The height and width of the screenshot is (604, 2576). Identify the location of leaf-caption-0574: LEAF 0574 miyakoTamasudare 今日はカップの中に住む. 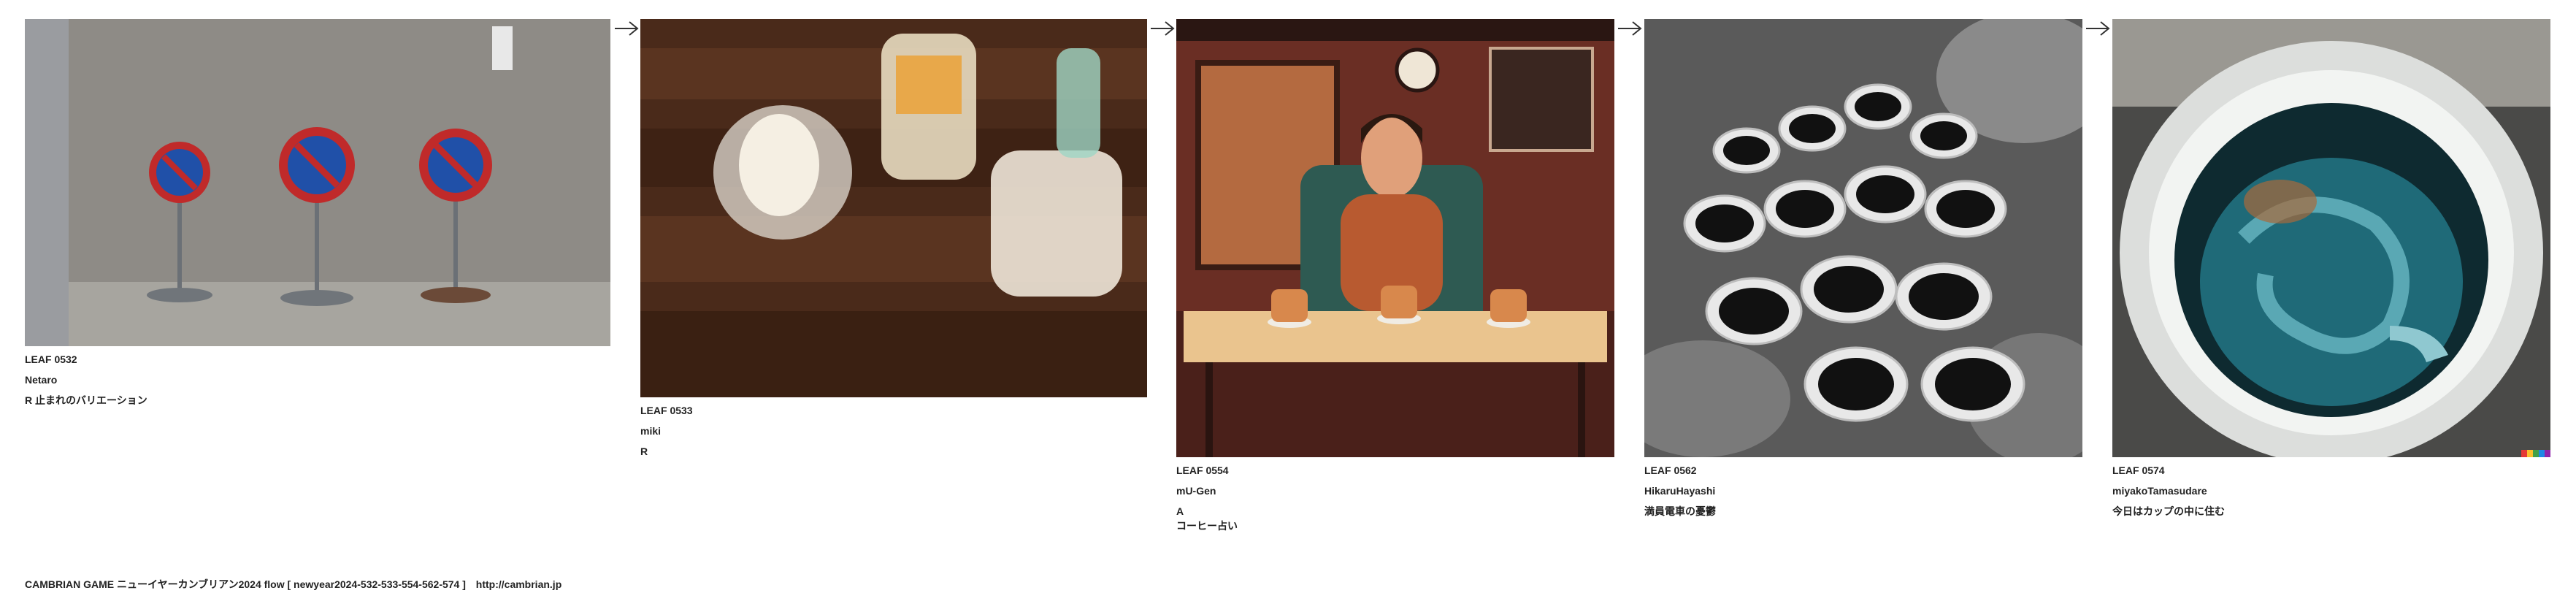
(2168, 491).